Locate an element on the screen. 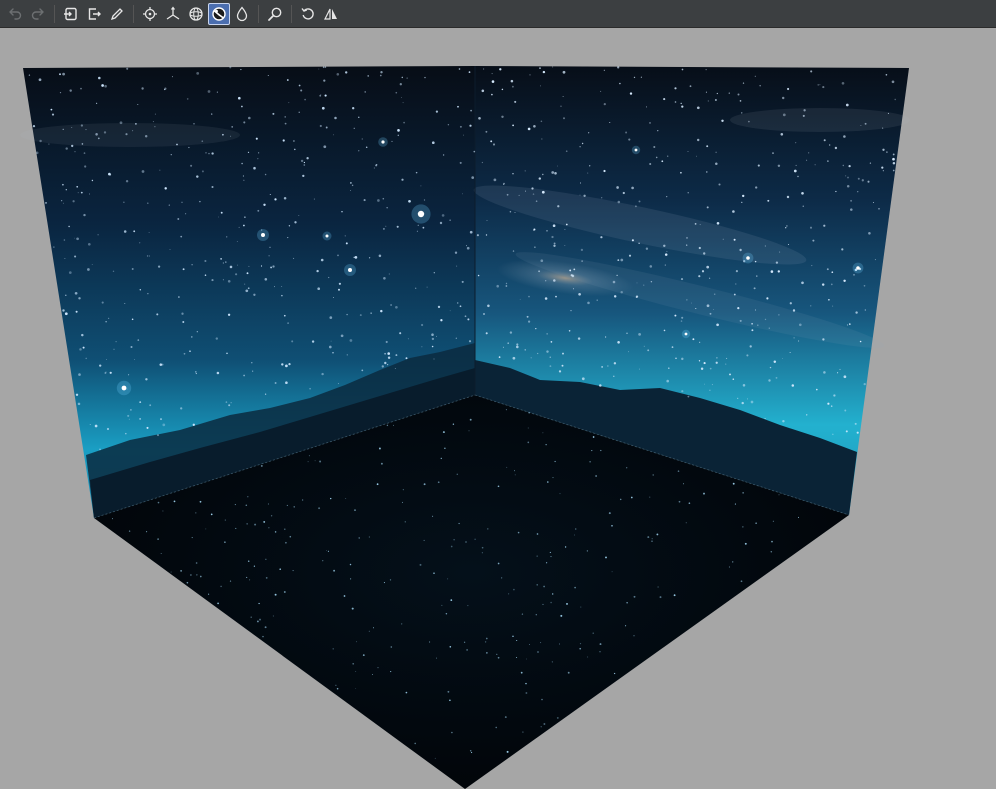 Image resolution: width=996 pixels, height=789 pixels. target-button is located at coordinates (150, 14).